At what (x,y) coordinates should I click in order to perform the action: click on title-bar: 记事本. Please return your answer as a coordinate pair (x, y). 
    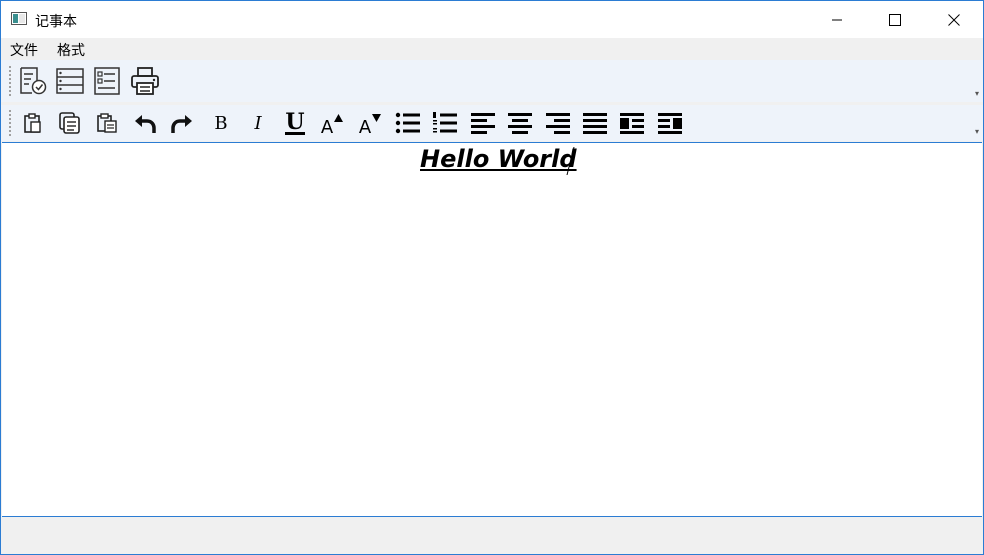
    Looking at the image, I should click on (492, 19).